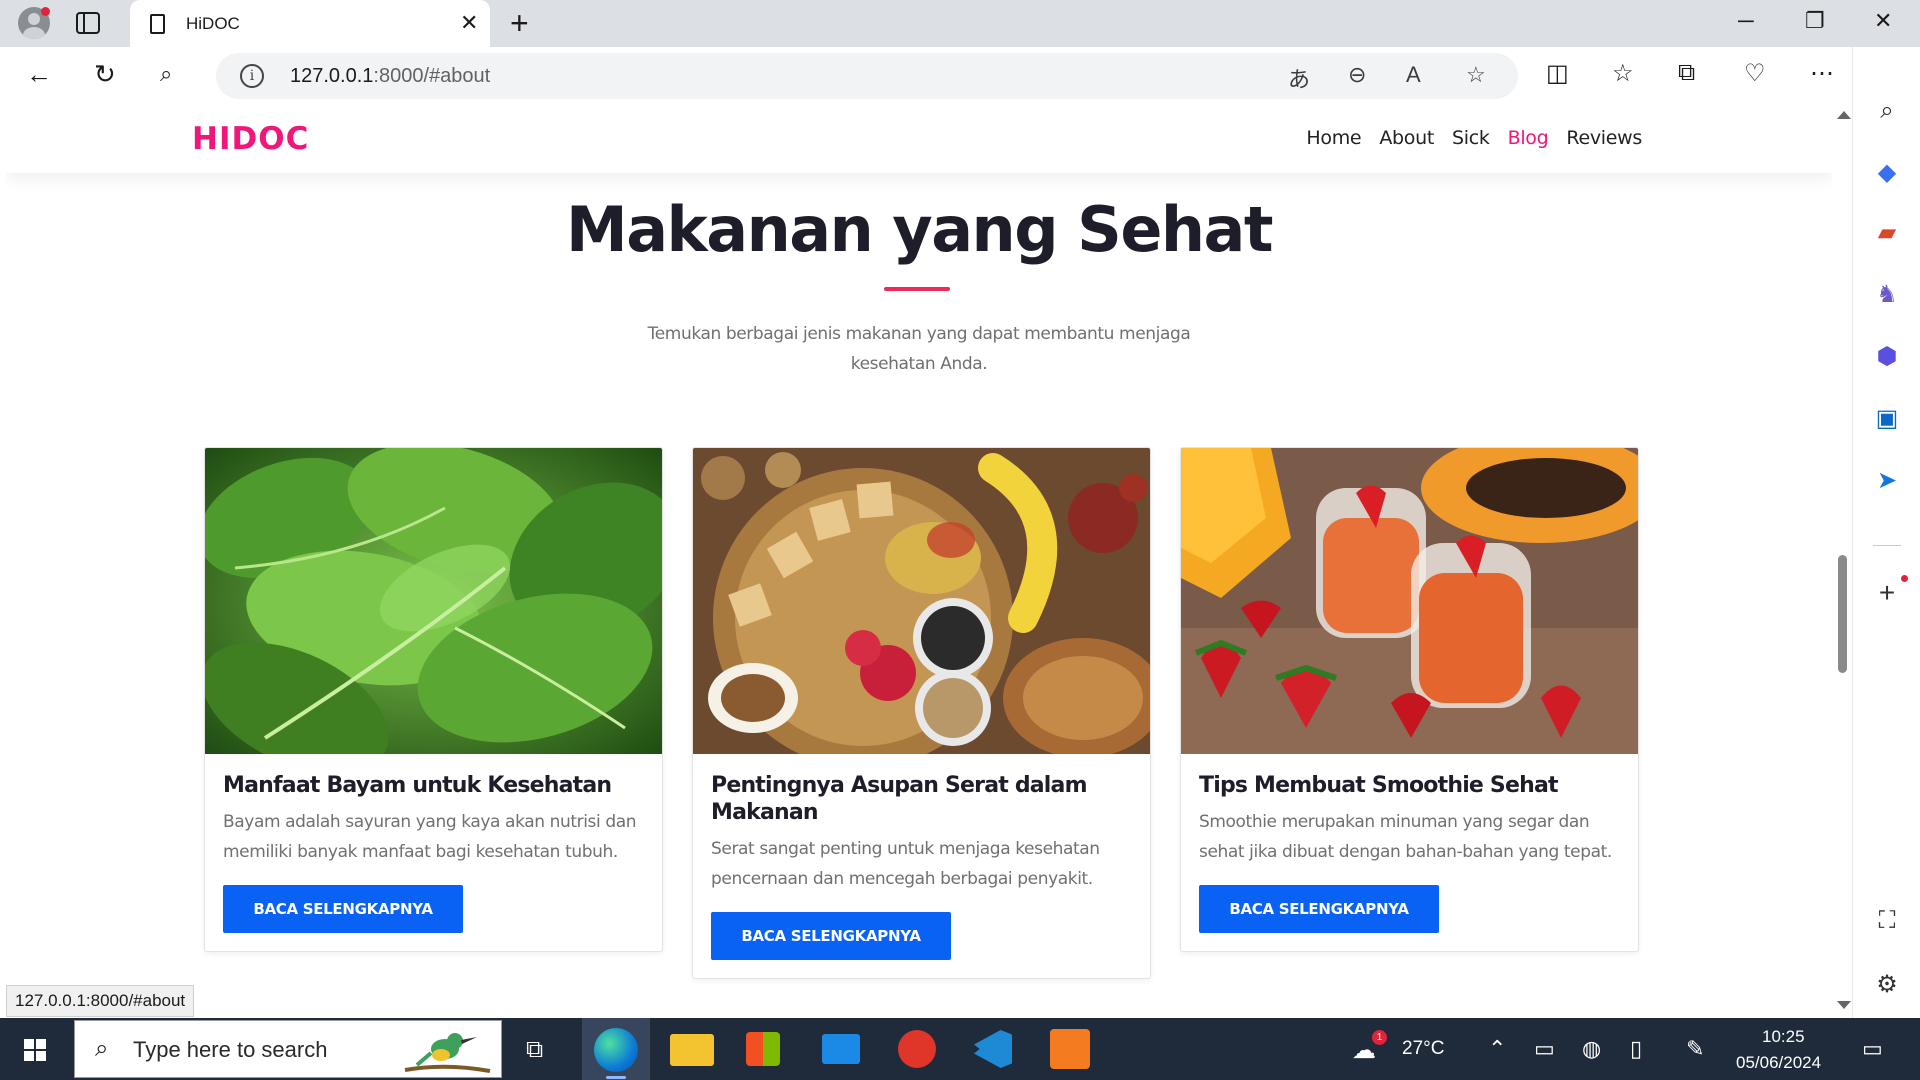 The image size is (1920, 1080). Describe the element at coordinates (1887, 233) in the screenshot. I see `sidebar-tools-icon: ▰` at that location.